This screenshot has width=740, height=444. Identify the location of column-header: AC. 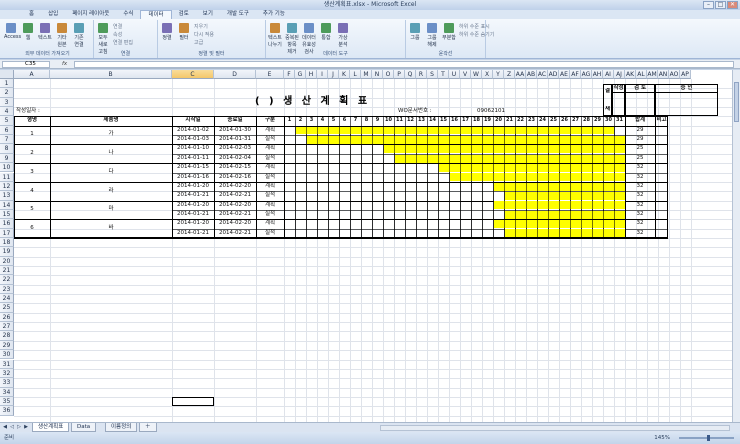
(542, 74).